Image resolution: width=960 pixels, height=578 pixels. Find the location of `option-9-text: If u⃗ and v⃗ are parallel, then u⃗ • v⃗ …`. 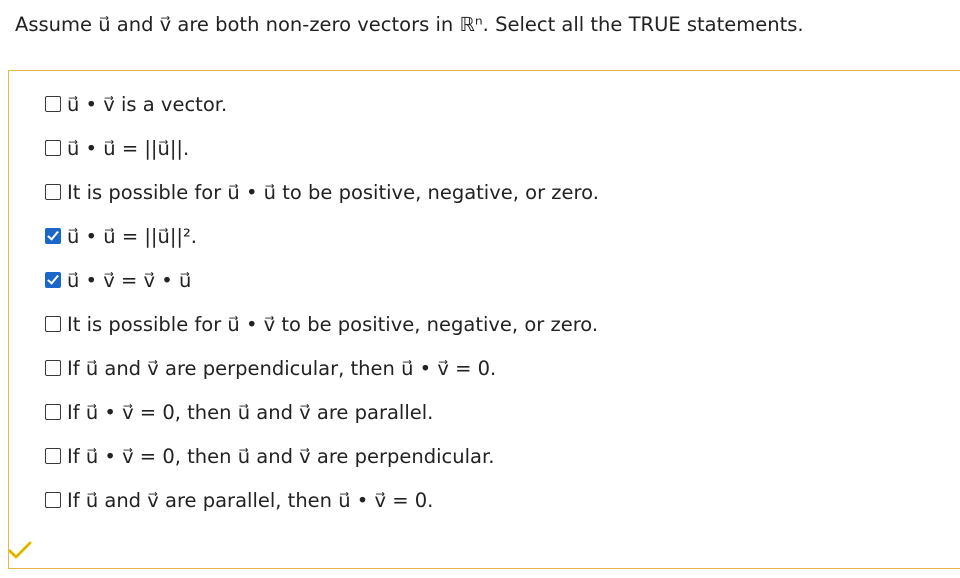

option-9-text: If u⃗ and v⃗ are parallel, then u⃗ • v⃗ … is located at coordinates (250, 500).